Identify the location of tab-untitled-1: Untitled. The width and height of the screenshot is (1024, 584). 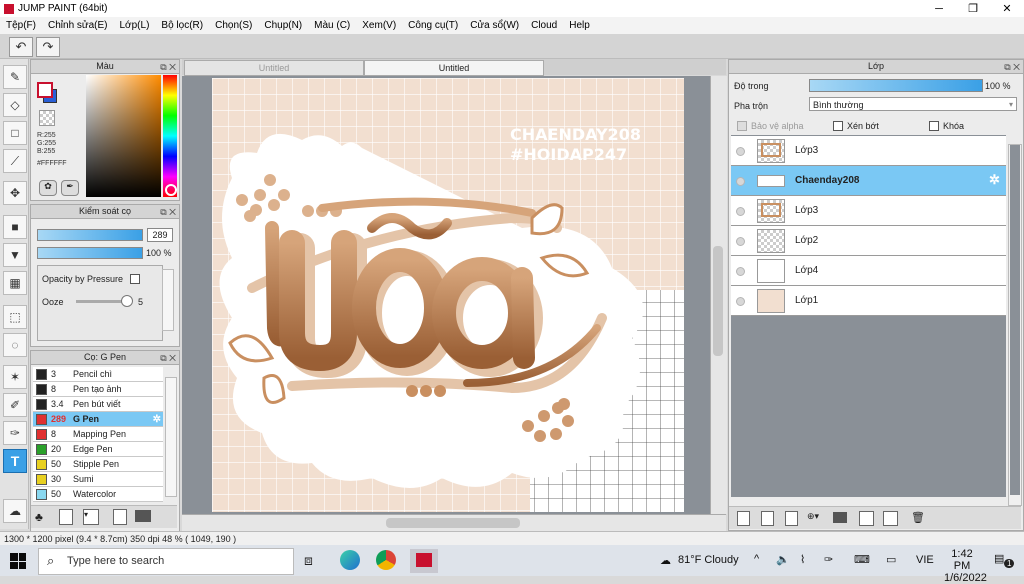
(274, 68).